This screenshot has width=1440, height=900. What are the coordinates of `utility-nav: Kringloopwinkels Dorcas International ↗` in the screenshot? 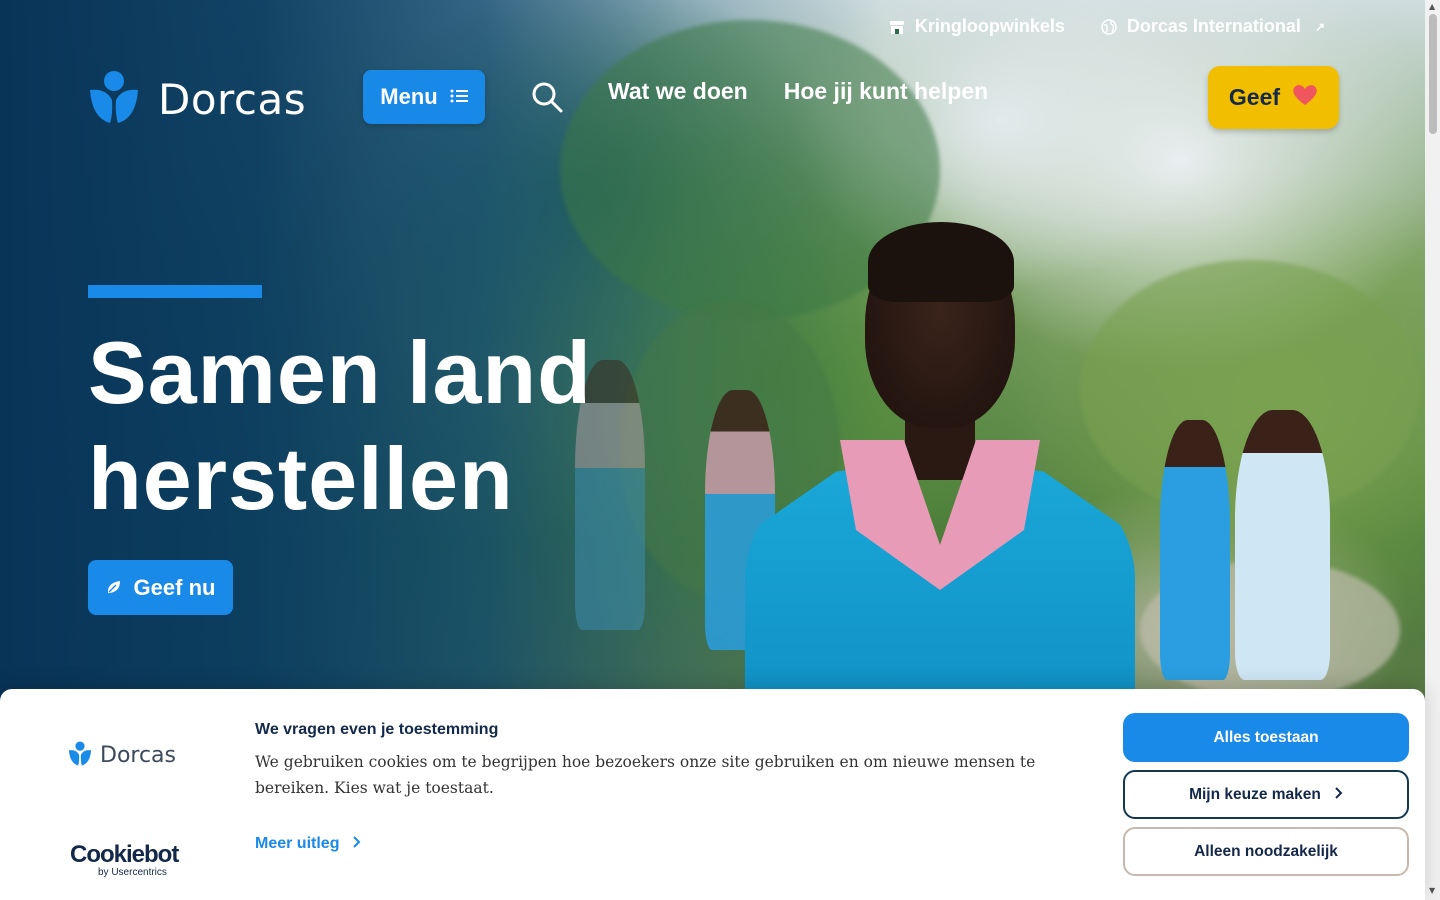 It's located at (1107, 26).